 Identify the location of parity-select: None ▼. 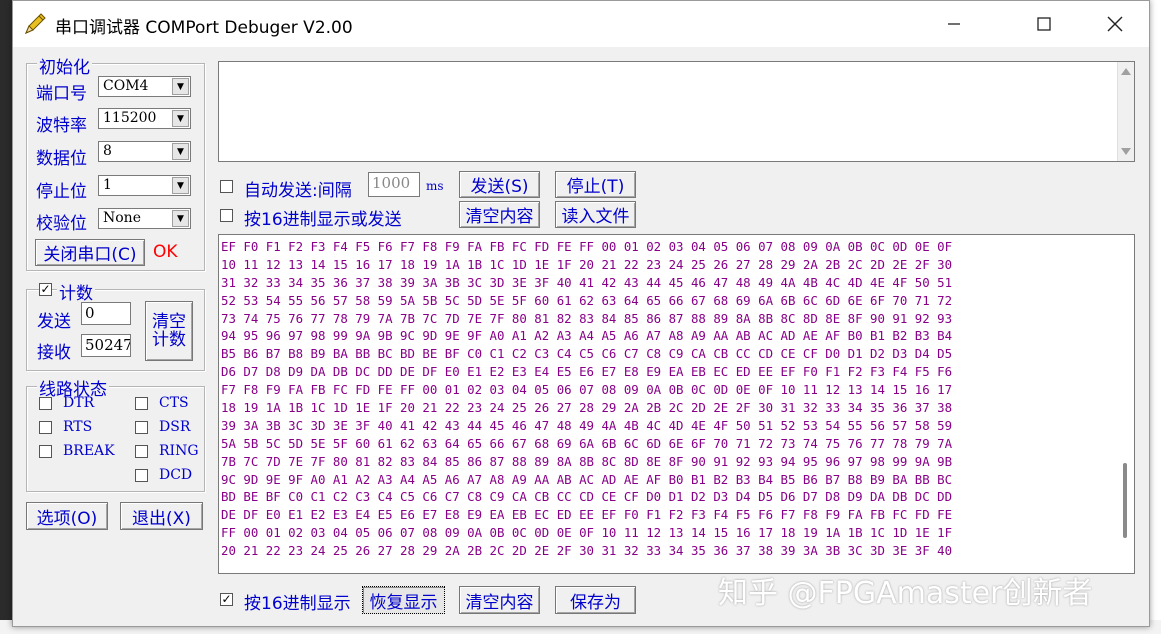
(144, 218).